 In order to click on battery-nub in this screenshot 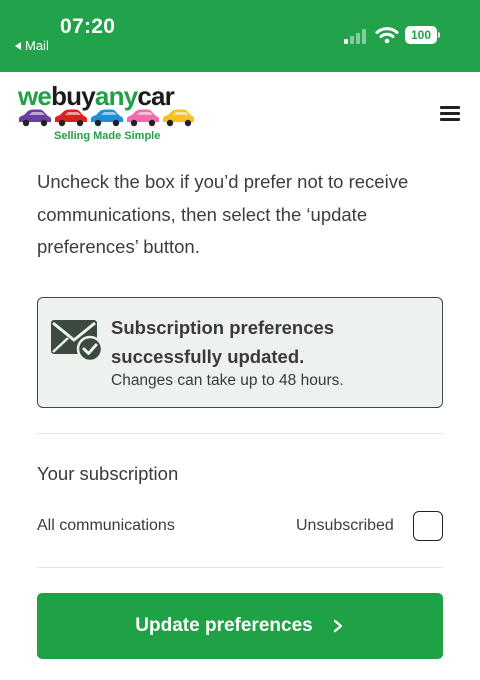, I will do `click(439, 35)`.